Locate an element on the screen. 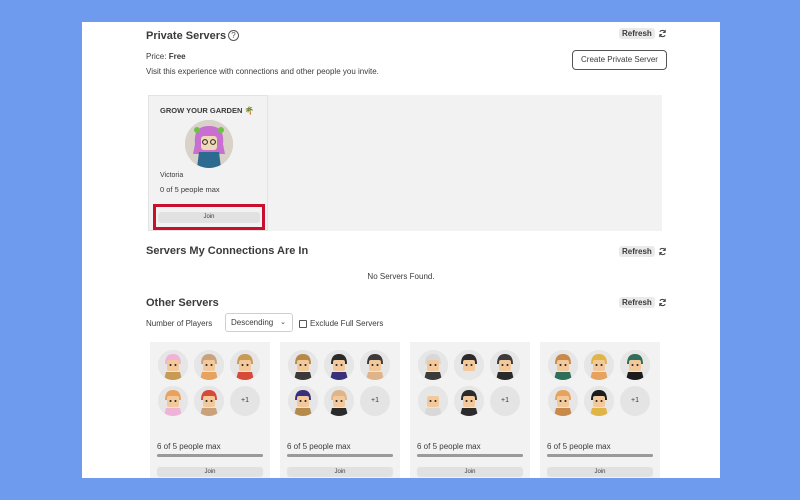 The height and width of the screenshot is (500, 800). player-count: 0 of 5 people max is located at coordinates (190, 189).